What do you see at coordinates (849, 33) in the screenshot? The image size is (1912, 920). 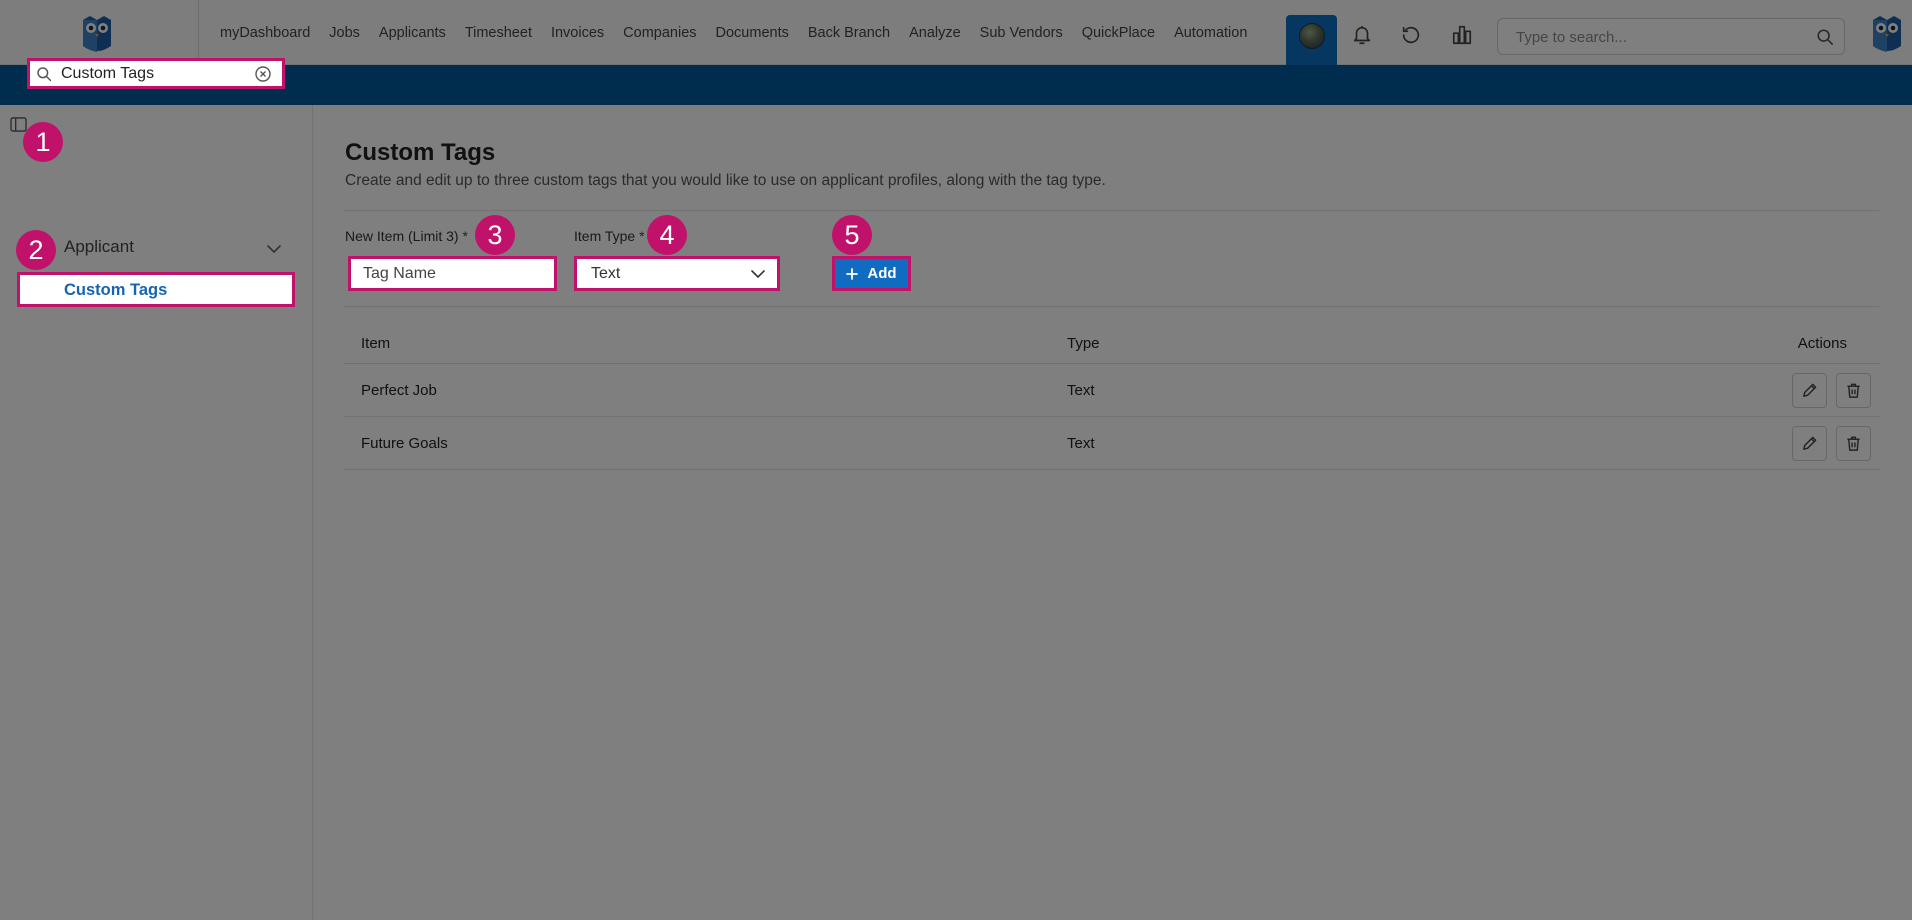 I see `nav-back-branch: Back Branch` at bounding box center [849, 33].